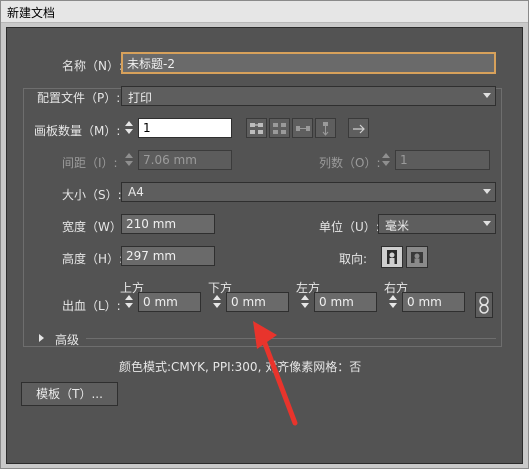 The image size is (529, 469). I want to click on annotation-arrow-icon, so click(275, 373).